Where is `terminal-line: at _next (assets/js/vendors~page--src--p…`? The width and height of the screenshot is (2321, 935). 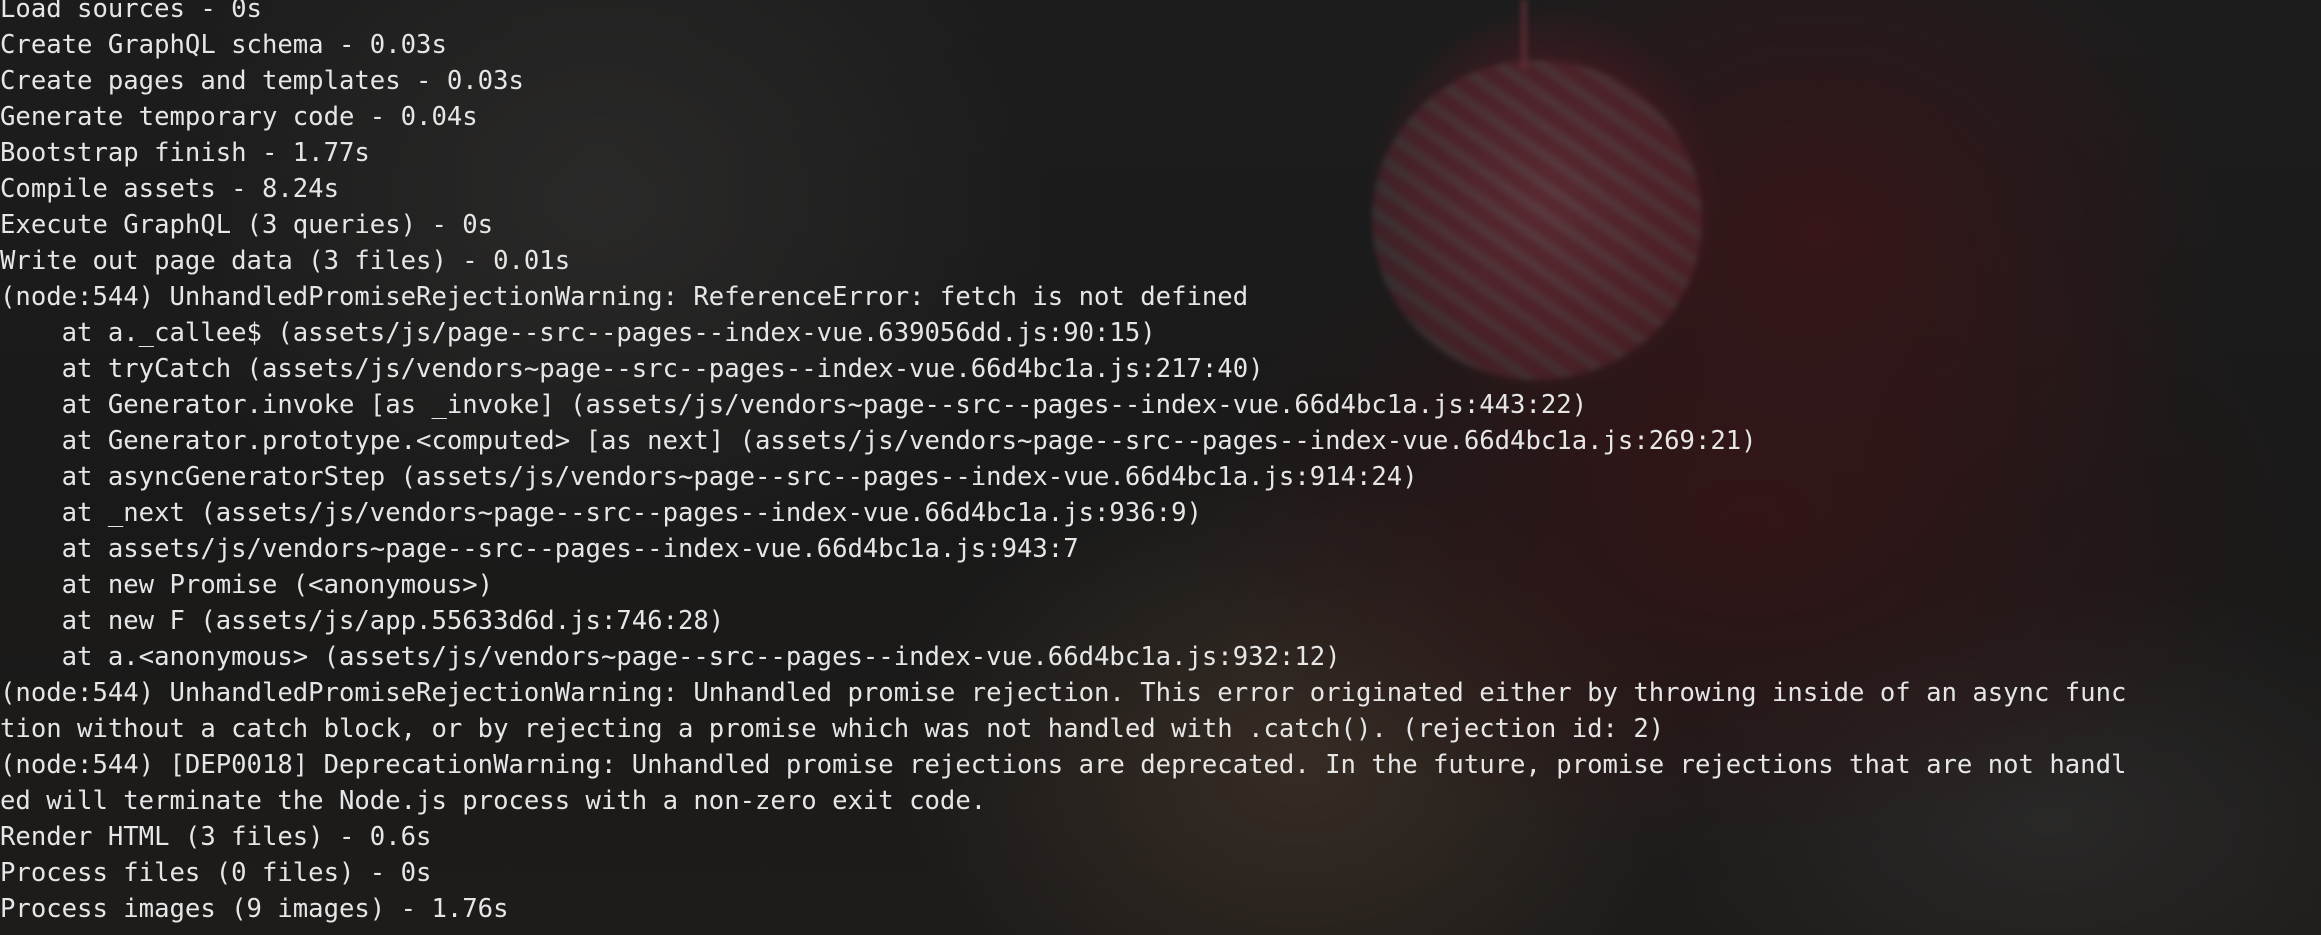 terminal-line: at _next (assets/js/vendors~page--src--p… is located at coordinates (601, 513).